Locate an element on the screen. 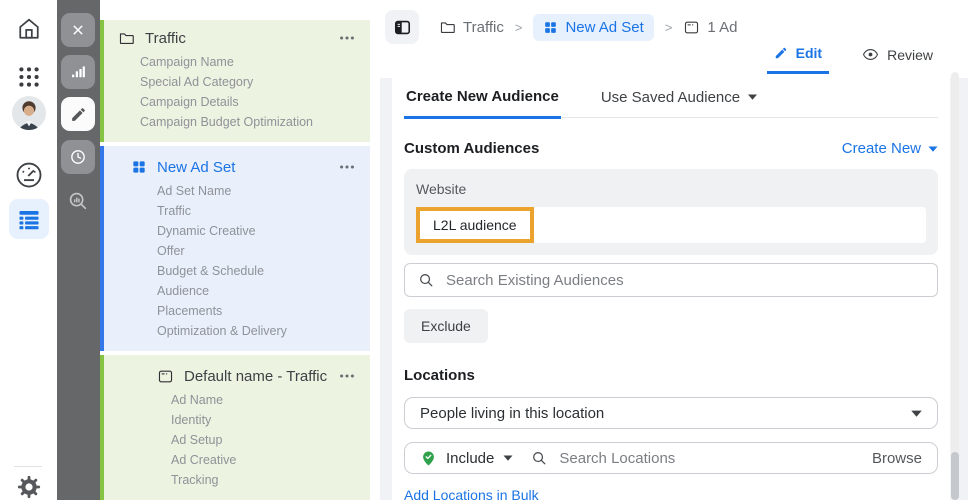 Image resolution: width=968 pixels, height=500 pixels. tab-use-saved-audience: Use Saved Audience is located at coordinates (679, 102).